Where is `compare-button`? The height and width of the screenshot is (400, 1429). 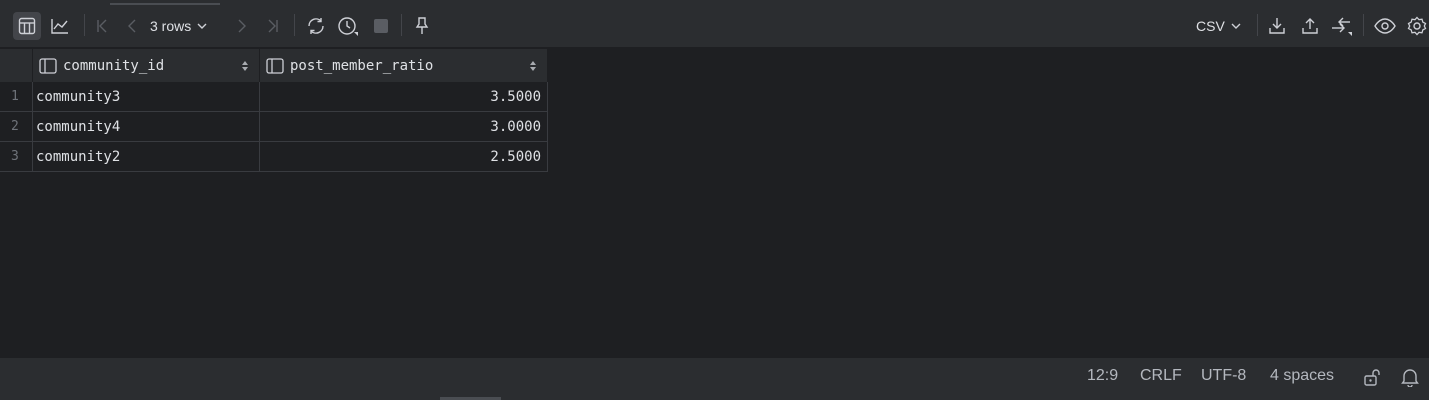
compare-button is located at coordinates (1342, 26).